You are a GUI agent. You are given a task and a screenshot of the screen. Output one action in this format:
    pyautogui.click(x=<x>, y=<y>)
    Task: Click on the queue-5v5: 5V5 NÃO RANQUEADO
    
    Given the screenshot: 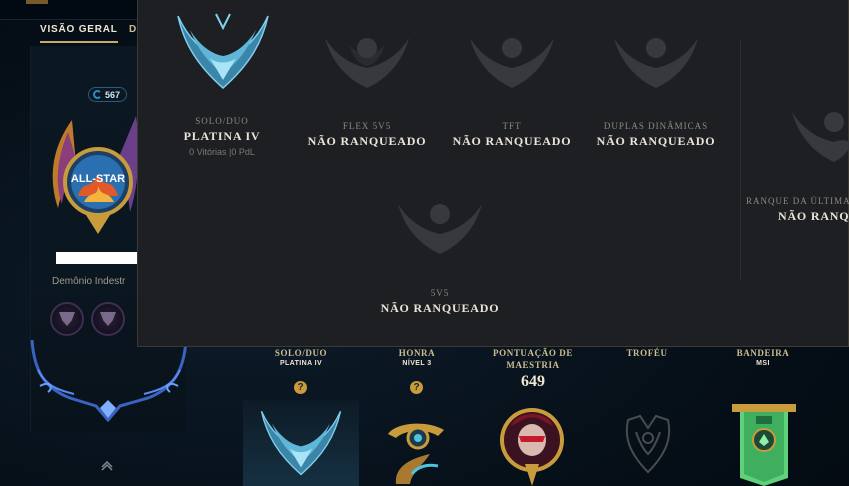 What is the action you would take?
    pyautogui.click(x=440, y=302)
    